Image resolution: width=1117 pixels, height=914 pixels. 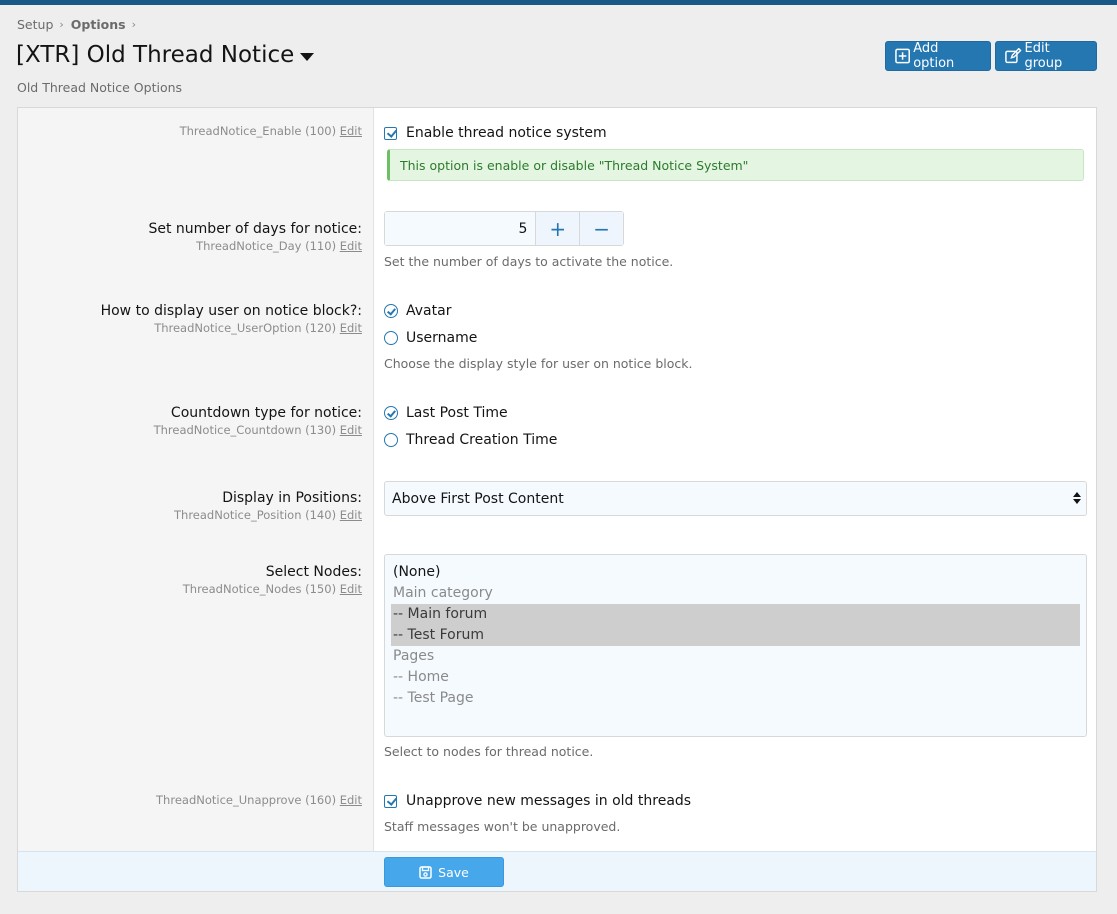 I want to click on radio-last-post-label: Last Post Time, so click(x=457, y=413).